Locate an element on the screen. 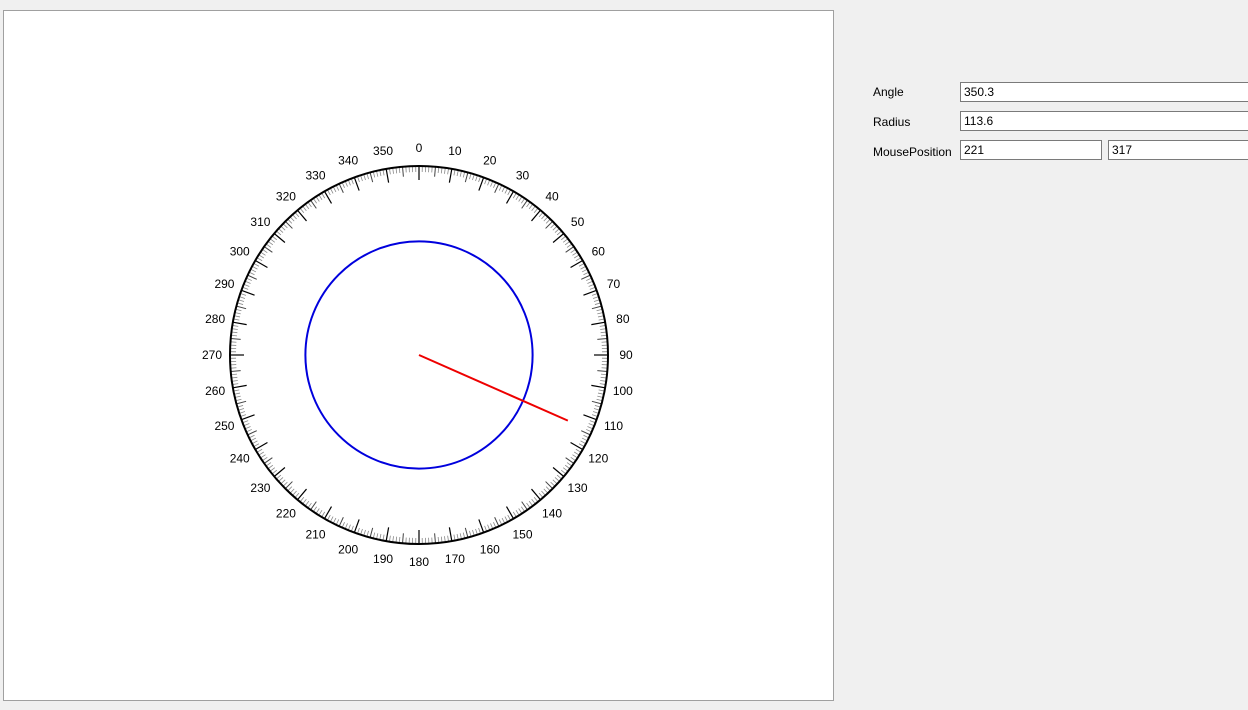  tick-label: 290 is located at coordinates (224, 284).